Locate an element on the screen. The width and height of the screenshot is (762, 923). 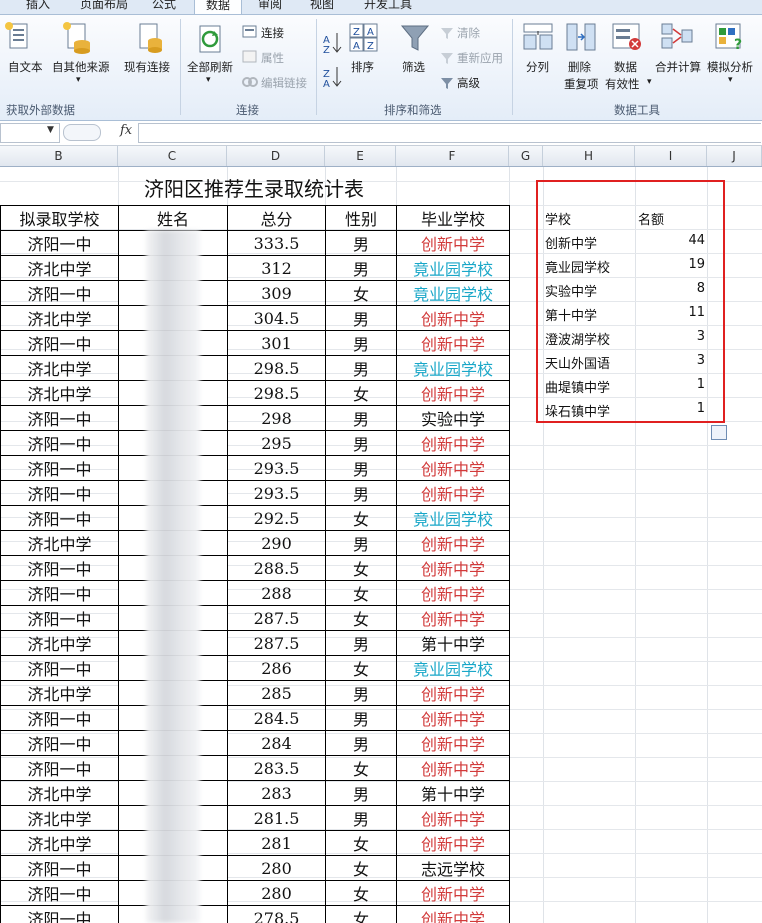
tab-developer: 开发工具 is located at coordinates (388, 7).